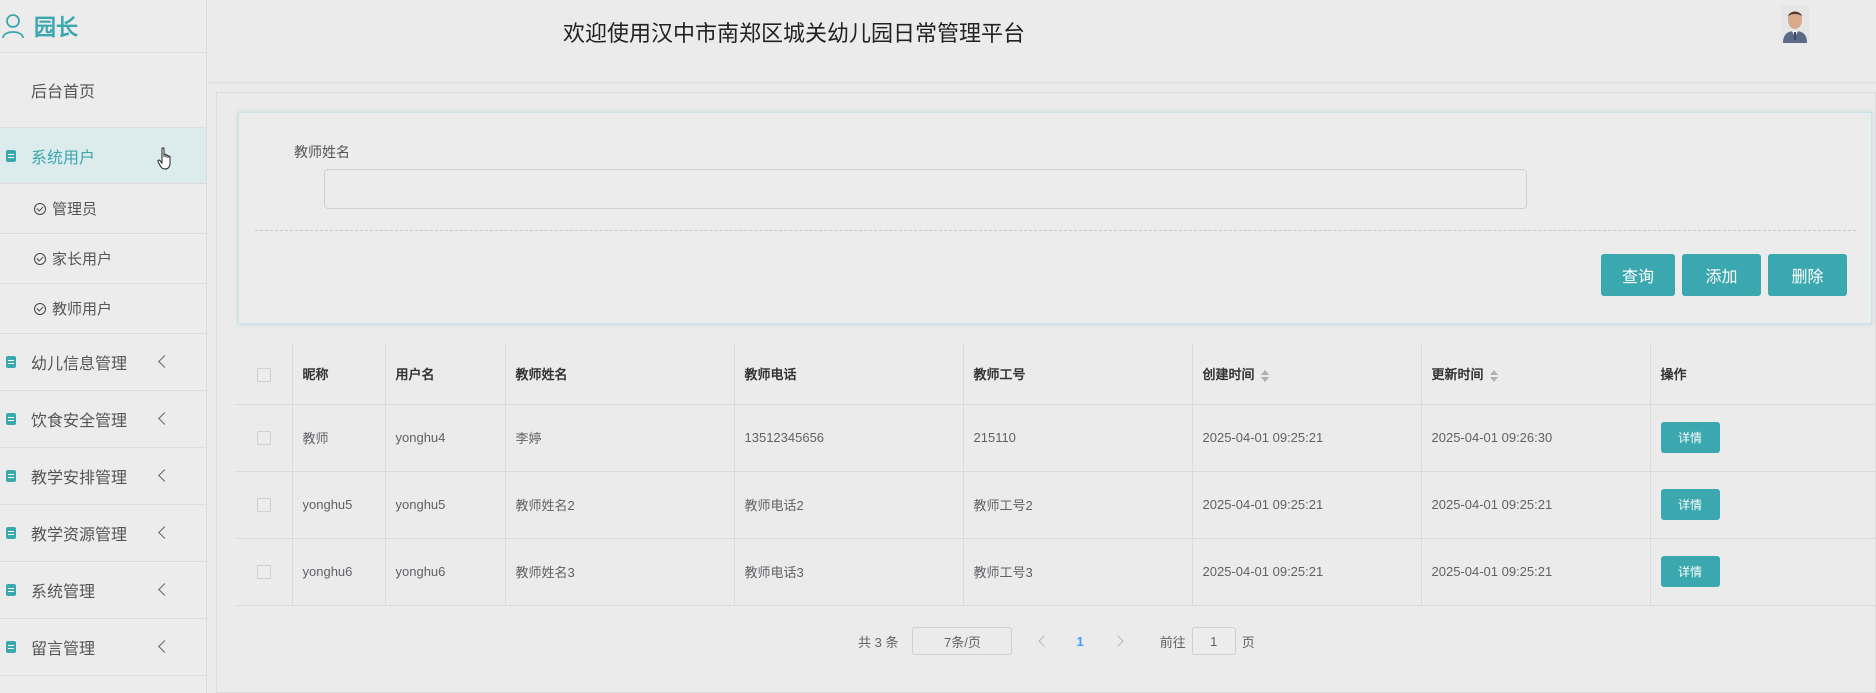 Image resolution: width=1876 pixels, height=693 pixels. What do you see at coordinates (103, 156) in the screenshot?
I see `sidebar-item-system-users: 系统用户` at bounding box center [103, 156].